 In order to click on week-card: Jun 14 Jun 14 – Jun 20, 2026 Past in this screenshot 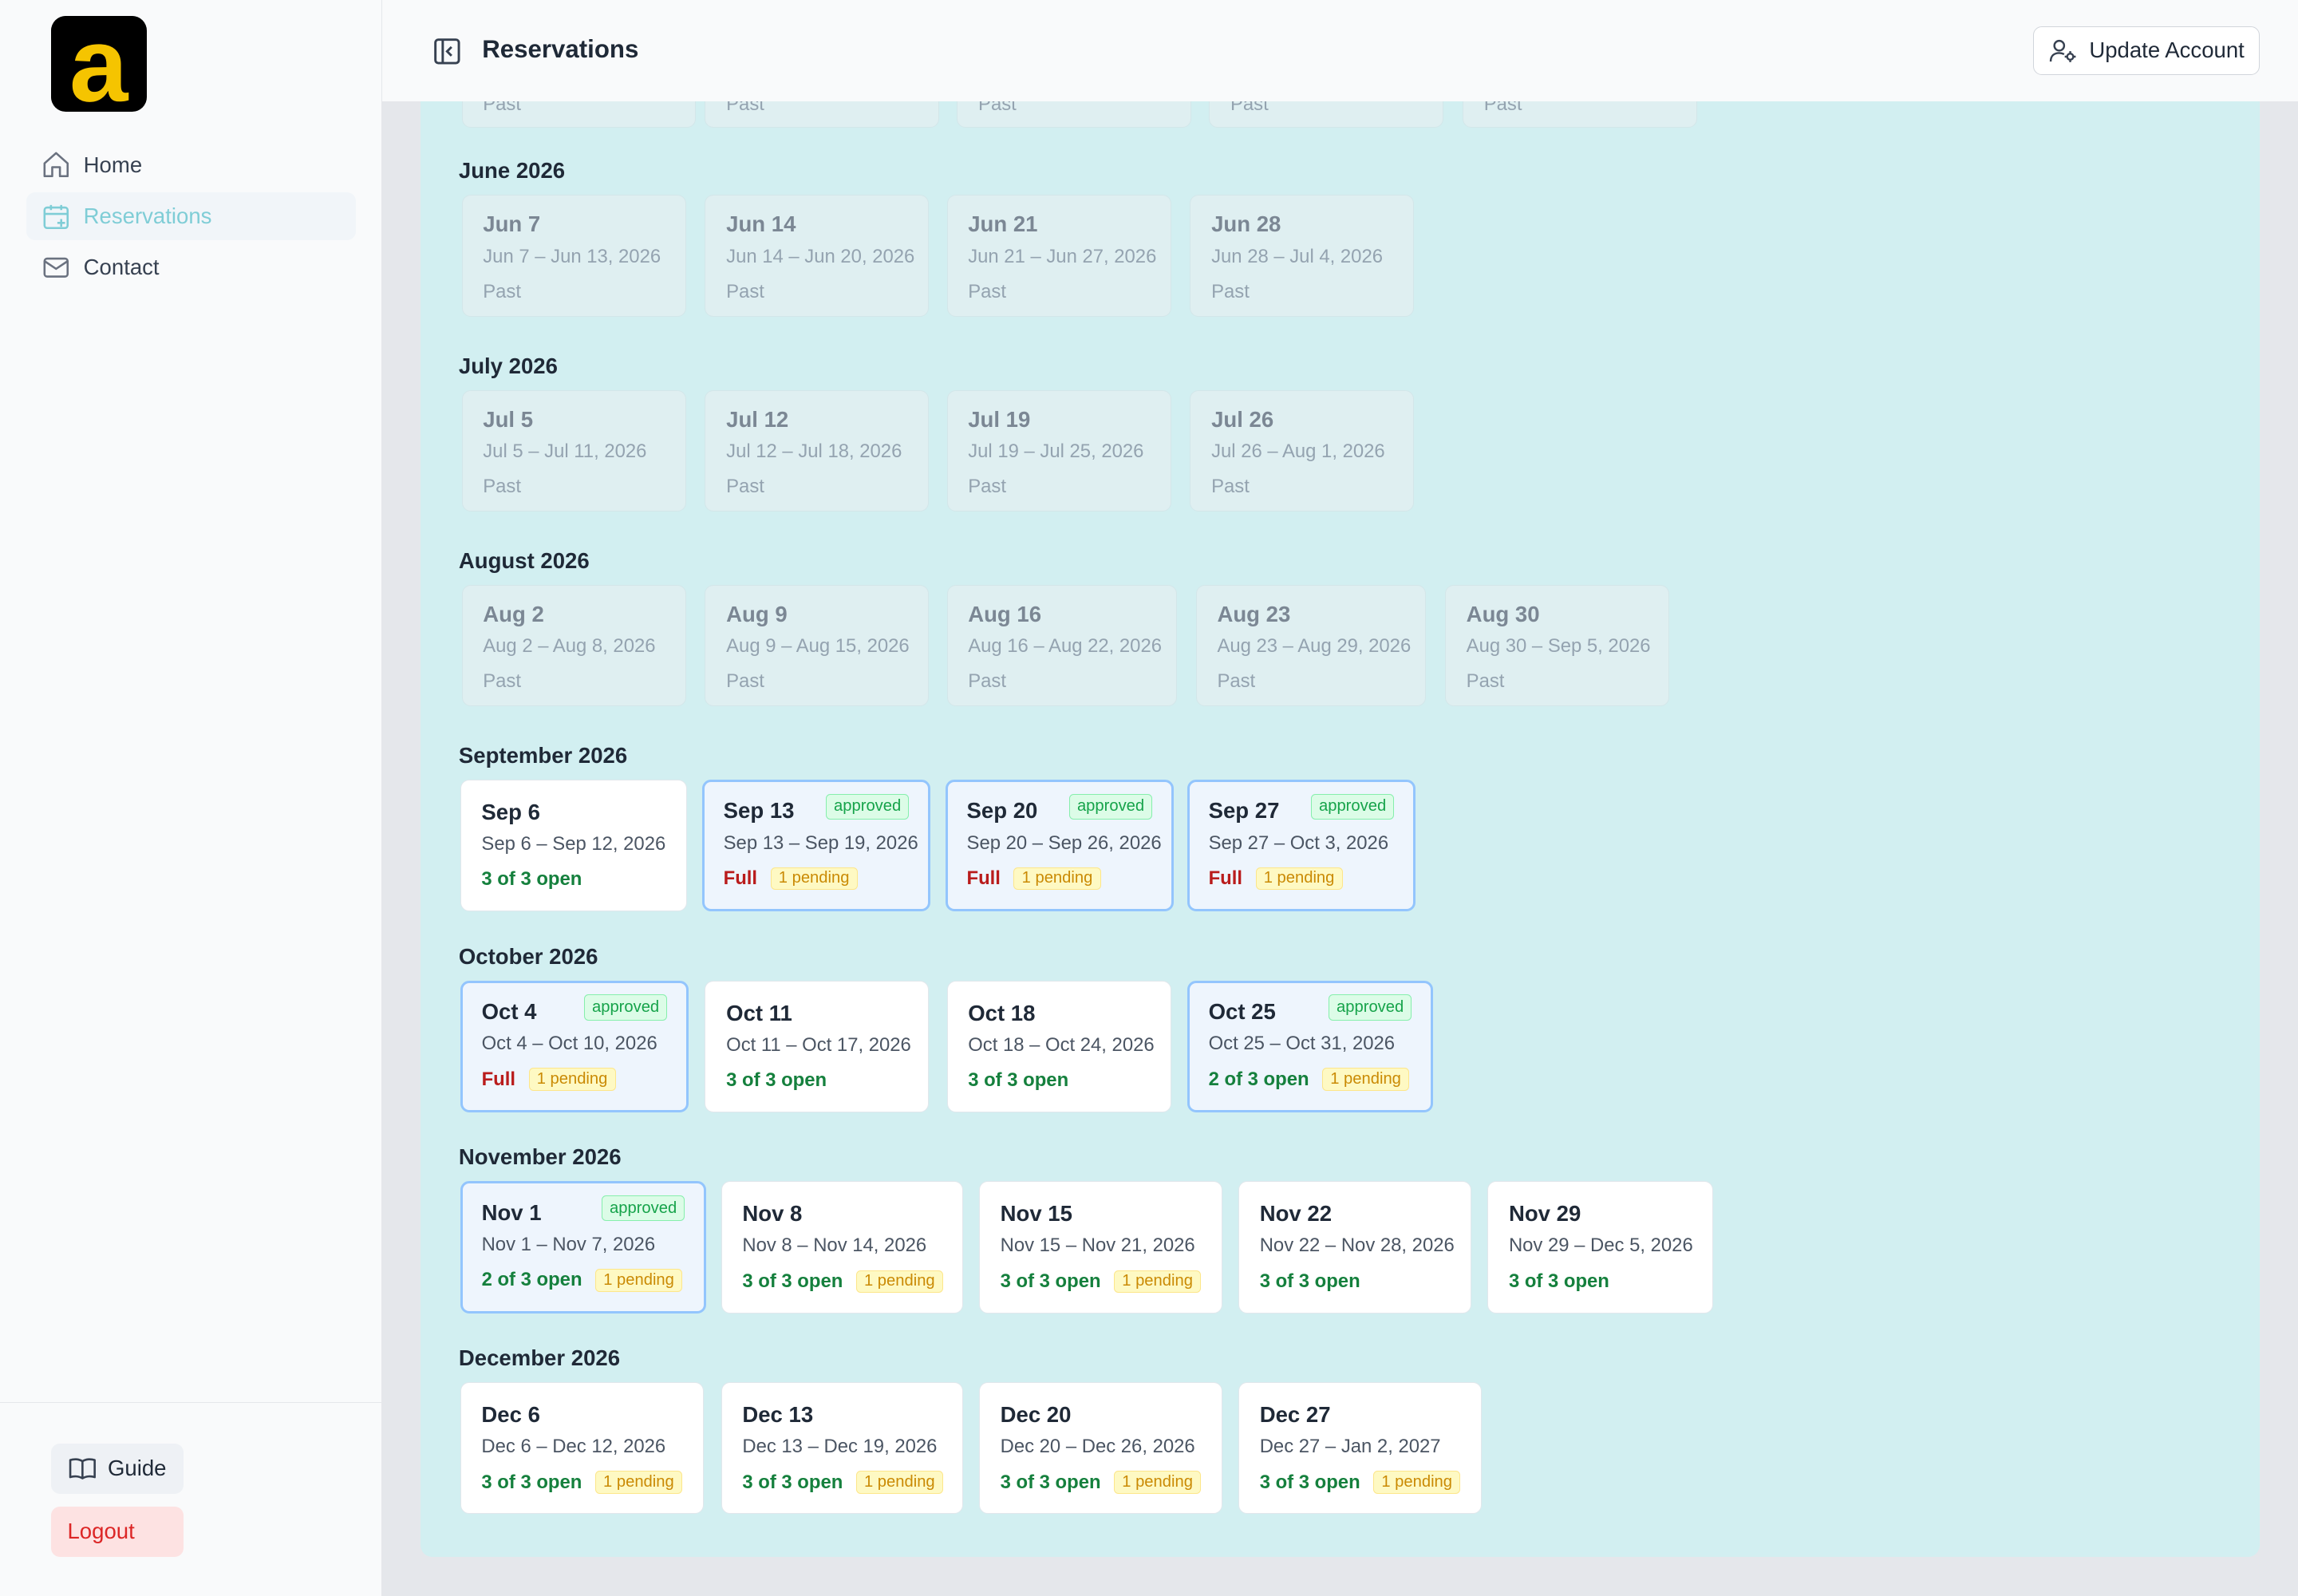, I will do `click(818, 256)`.